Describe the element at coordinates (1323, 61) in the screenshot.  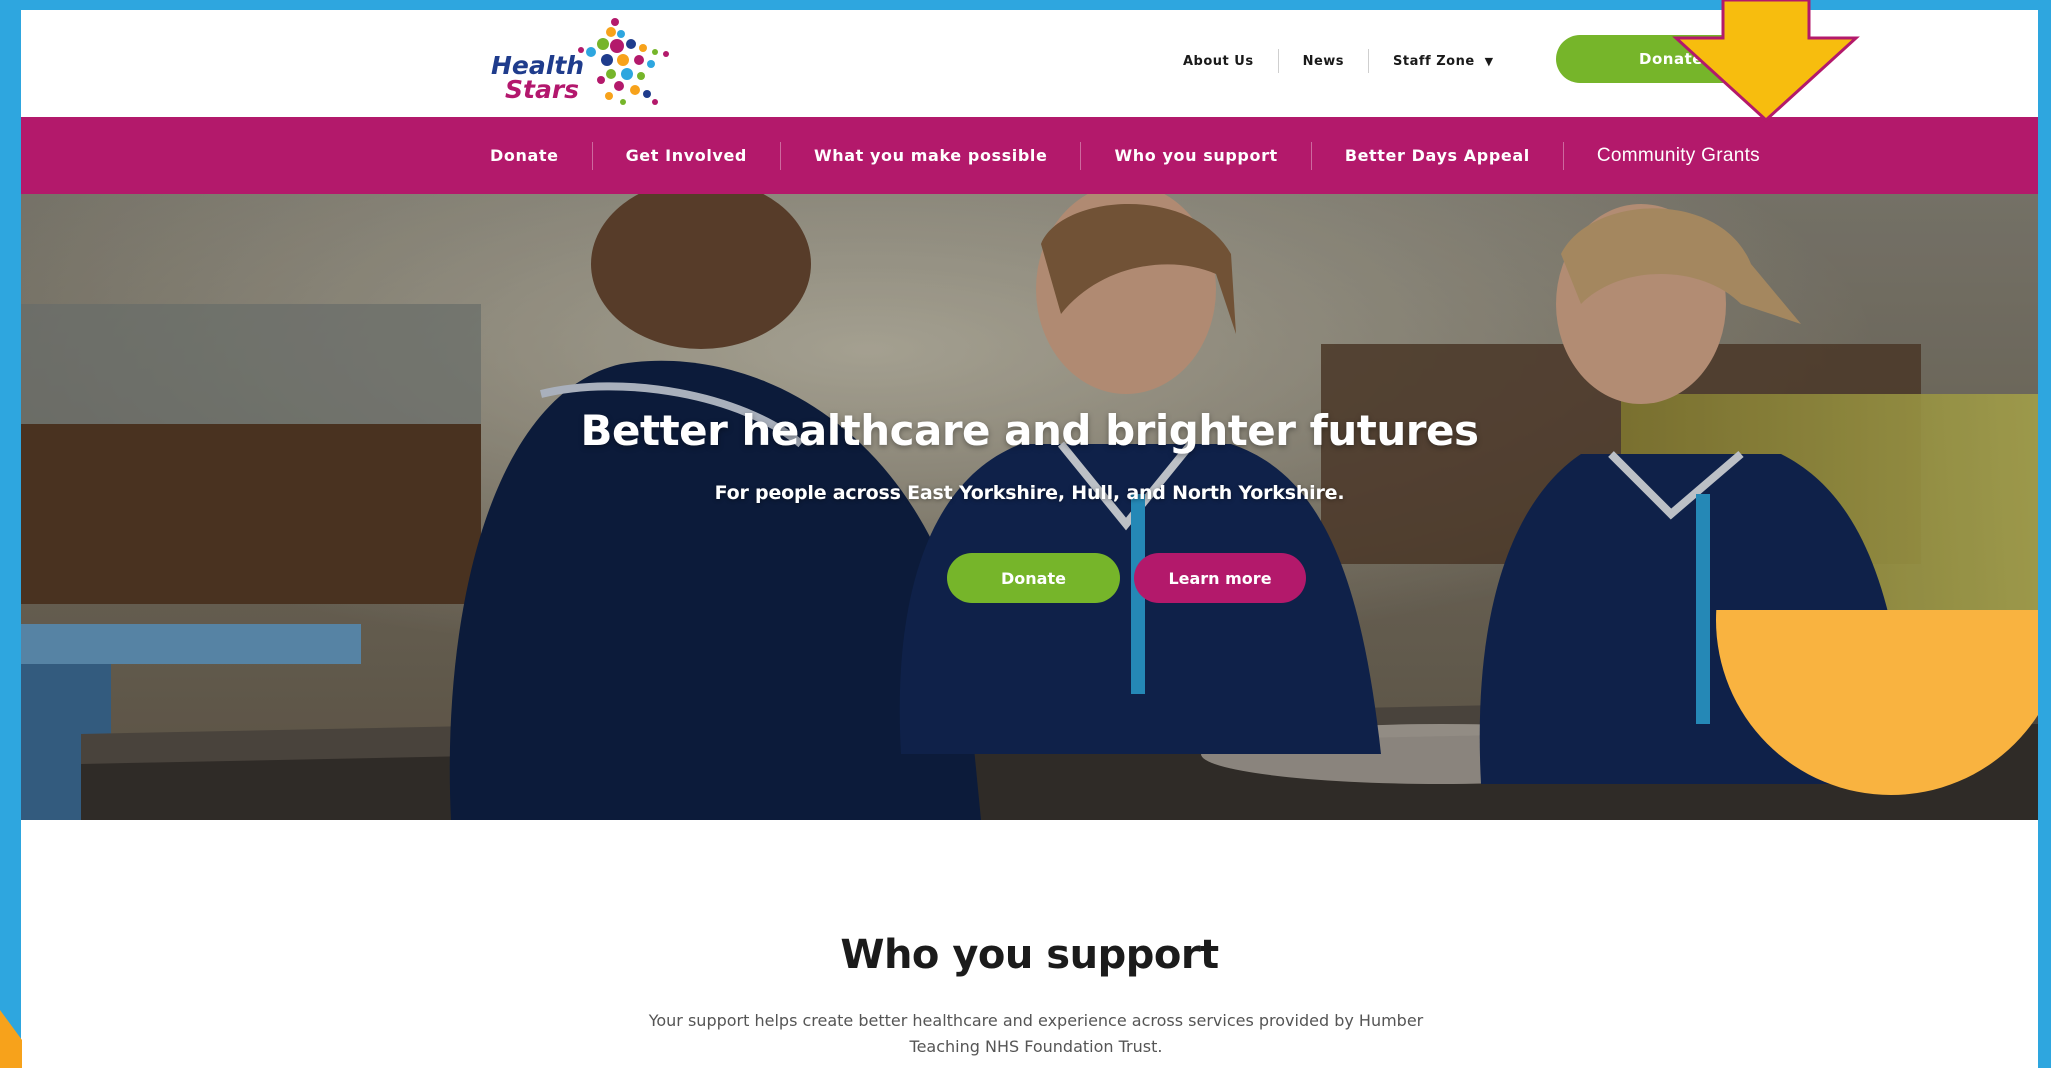
I see `news-link: News` at that location.